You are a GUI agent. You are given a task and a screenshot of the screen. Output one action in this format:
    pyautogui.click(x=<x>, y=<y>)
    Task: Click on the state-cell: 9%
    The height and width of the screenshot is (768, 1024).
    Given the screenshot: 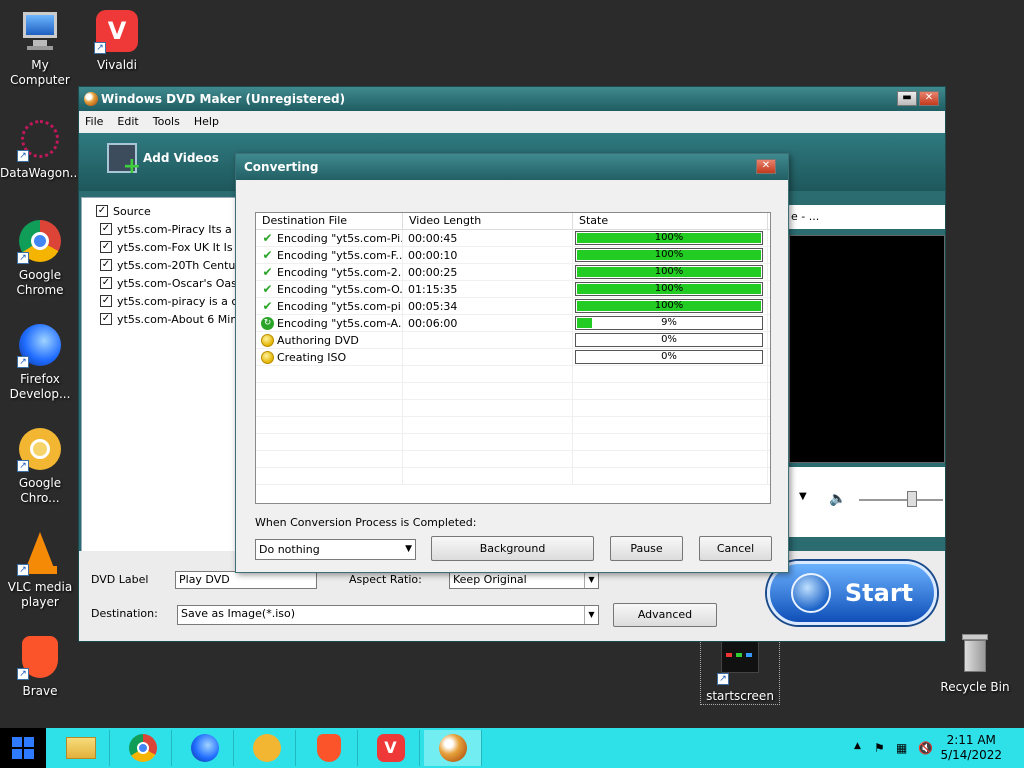 What is the action you would take?
    pyautogui.click(x=670, y=323)
    